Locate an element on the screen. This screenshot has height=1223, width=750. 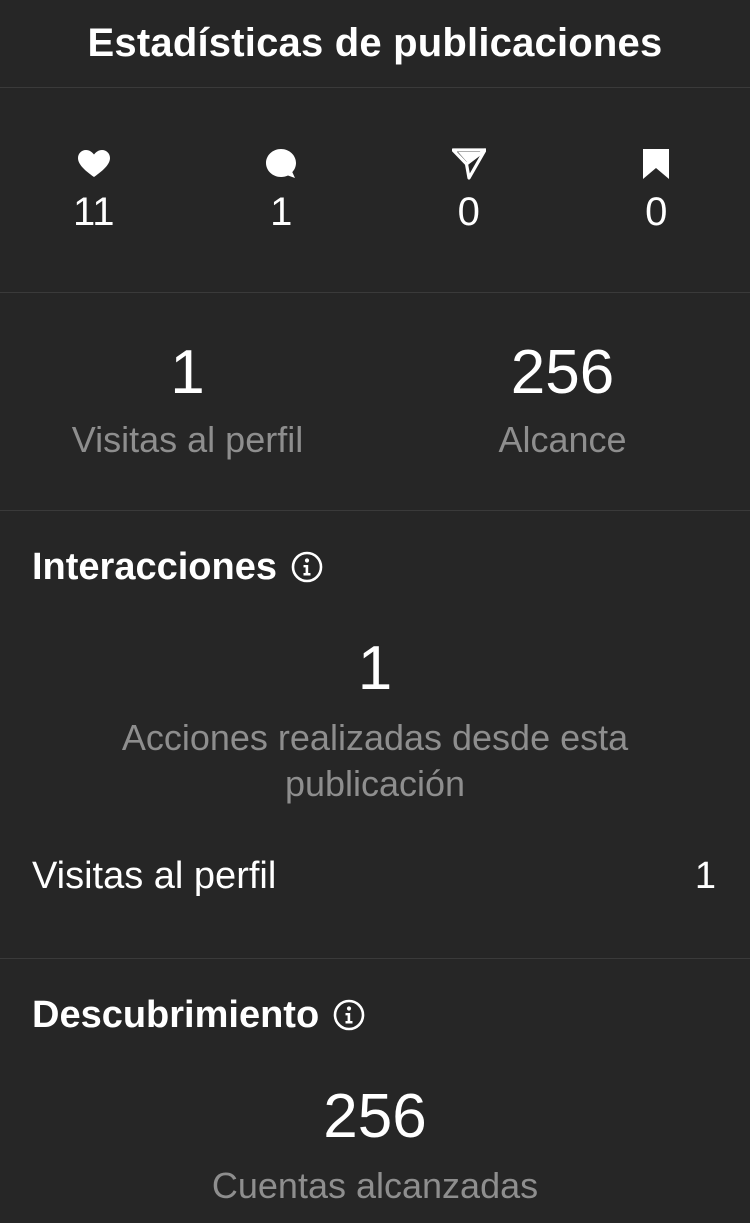
send-icon is located at coordinates (469, 164).